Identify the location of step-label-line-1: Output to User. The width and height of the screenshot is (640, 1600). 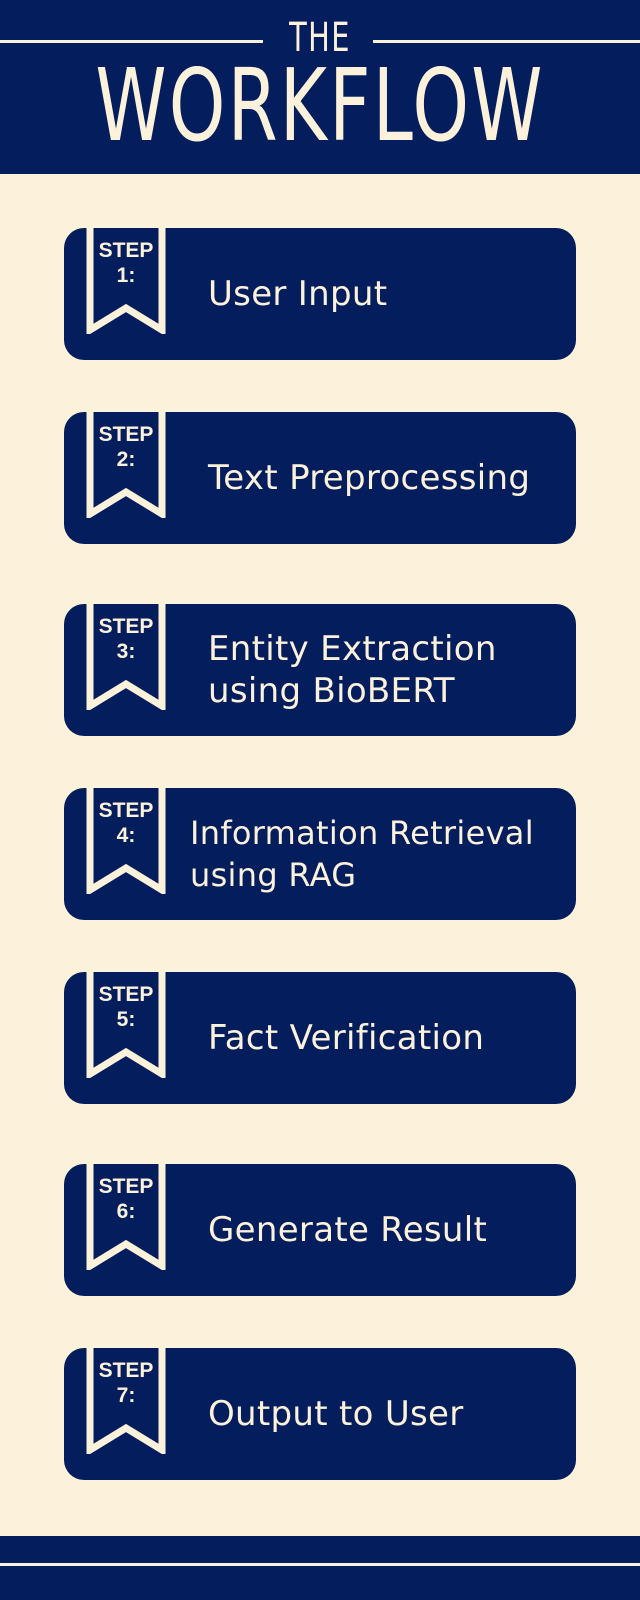
(336, 1414).